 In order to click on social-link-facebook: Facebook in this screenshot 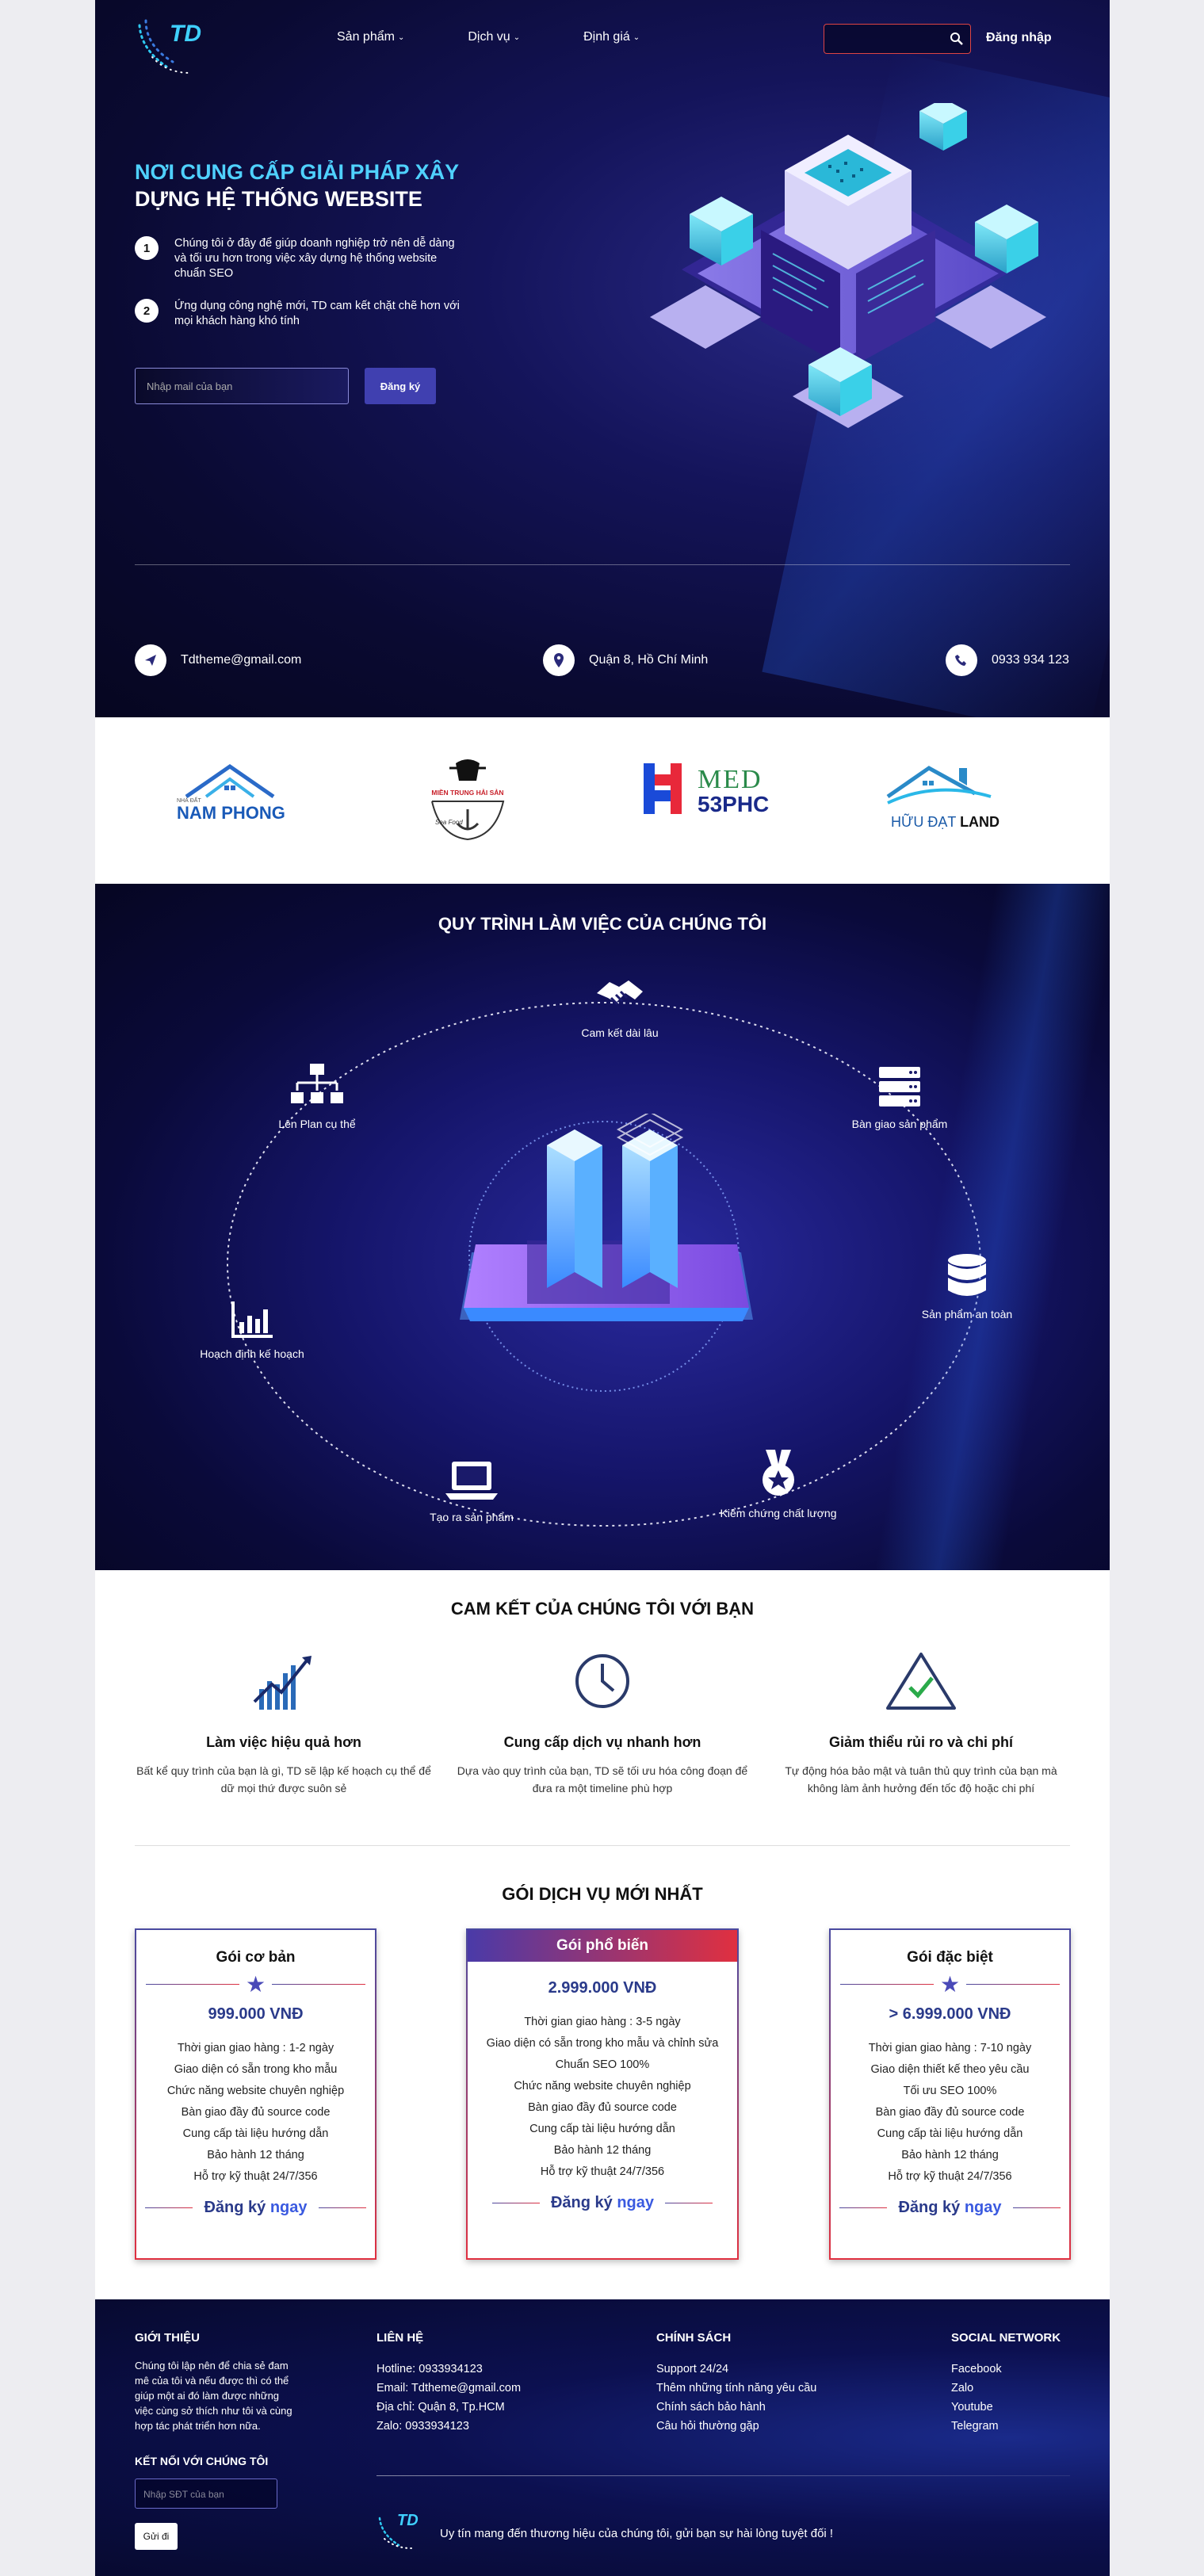, I will do `click(977, 2369)`.